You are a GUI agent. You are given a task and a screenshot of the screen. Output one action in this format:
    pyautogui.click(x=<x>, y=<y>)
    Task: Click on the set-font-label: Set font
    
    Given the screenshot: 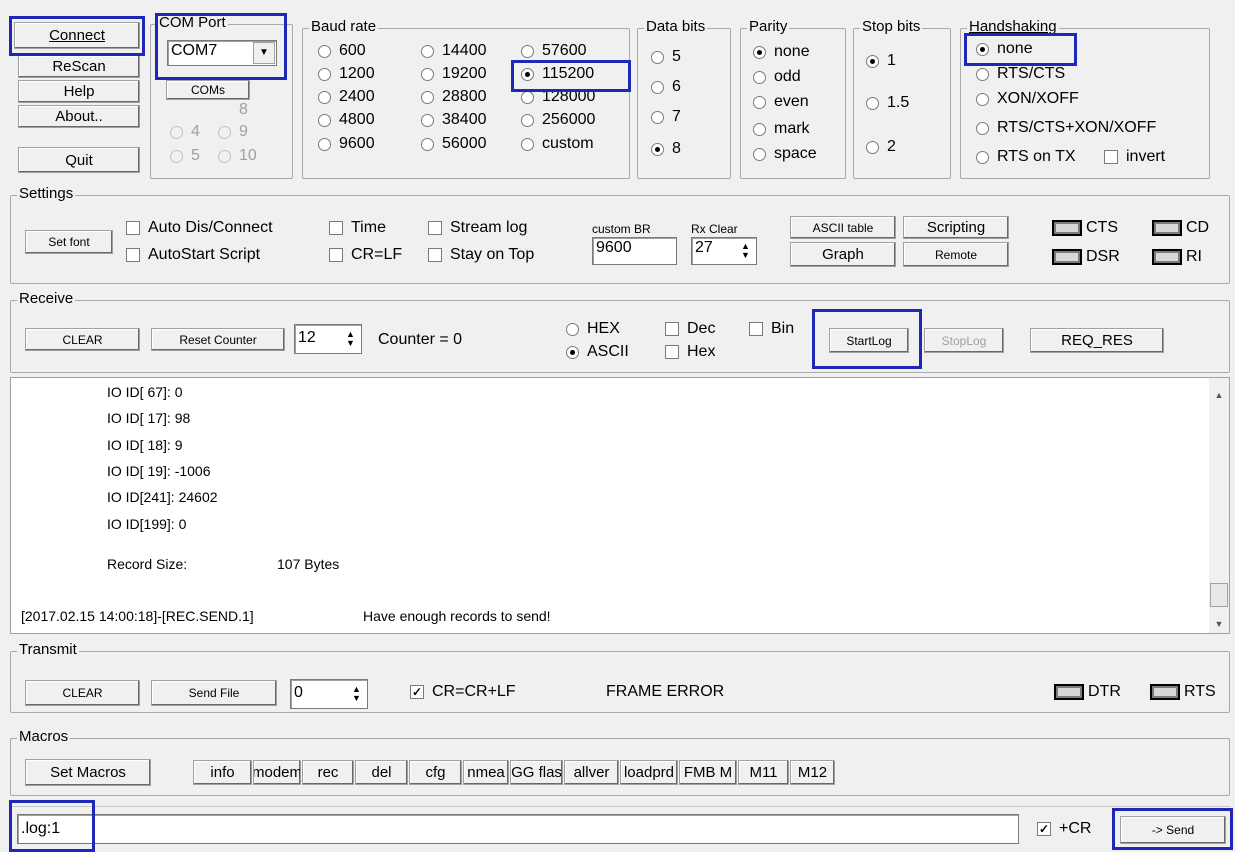 What is the action you would take?
    pyautogui.click(x=69, y=242)
    